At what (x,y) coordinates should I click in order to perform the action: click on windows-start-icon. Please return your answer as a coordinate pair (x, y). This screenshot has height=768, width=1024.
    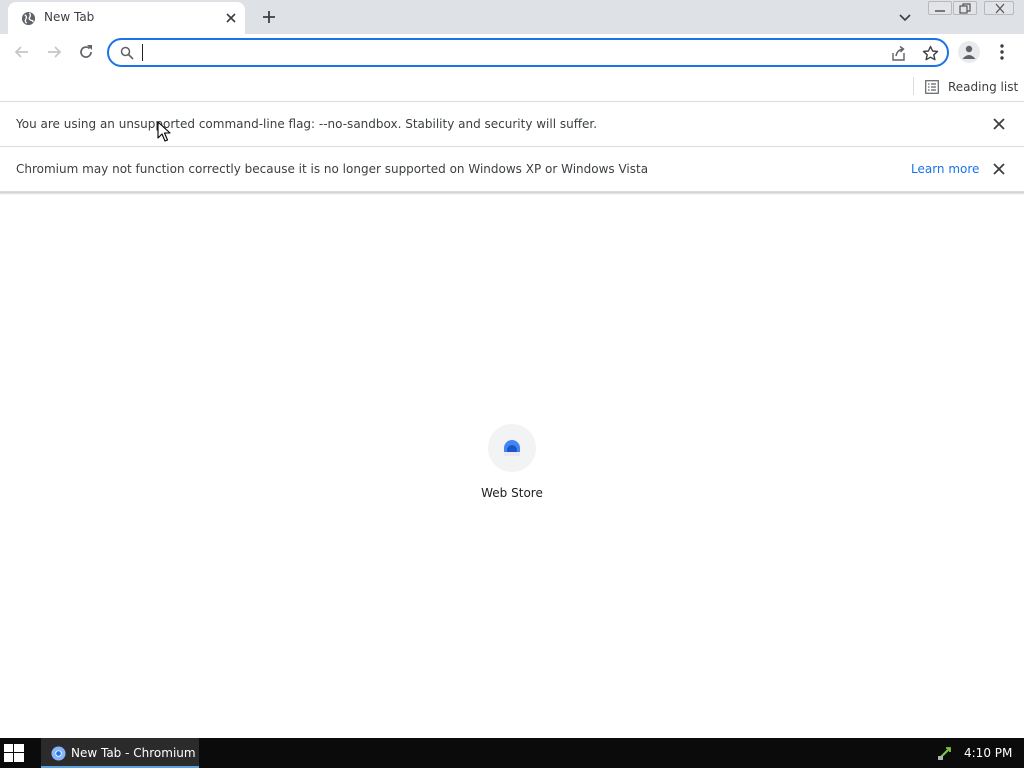
    Looking at the image, I should click on (14, 753).